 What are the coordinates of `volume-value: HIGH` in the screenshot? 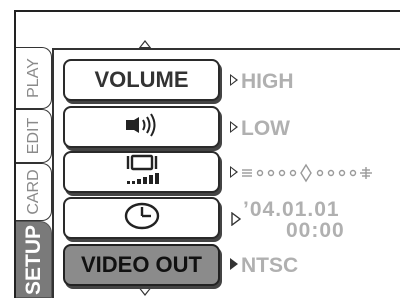 It's located at (262, 82).